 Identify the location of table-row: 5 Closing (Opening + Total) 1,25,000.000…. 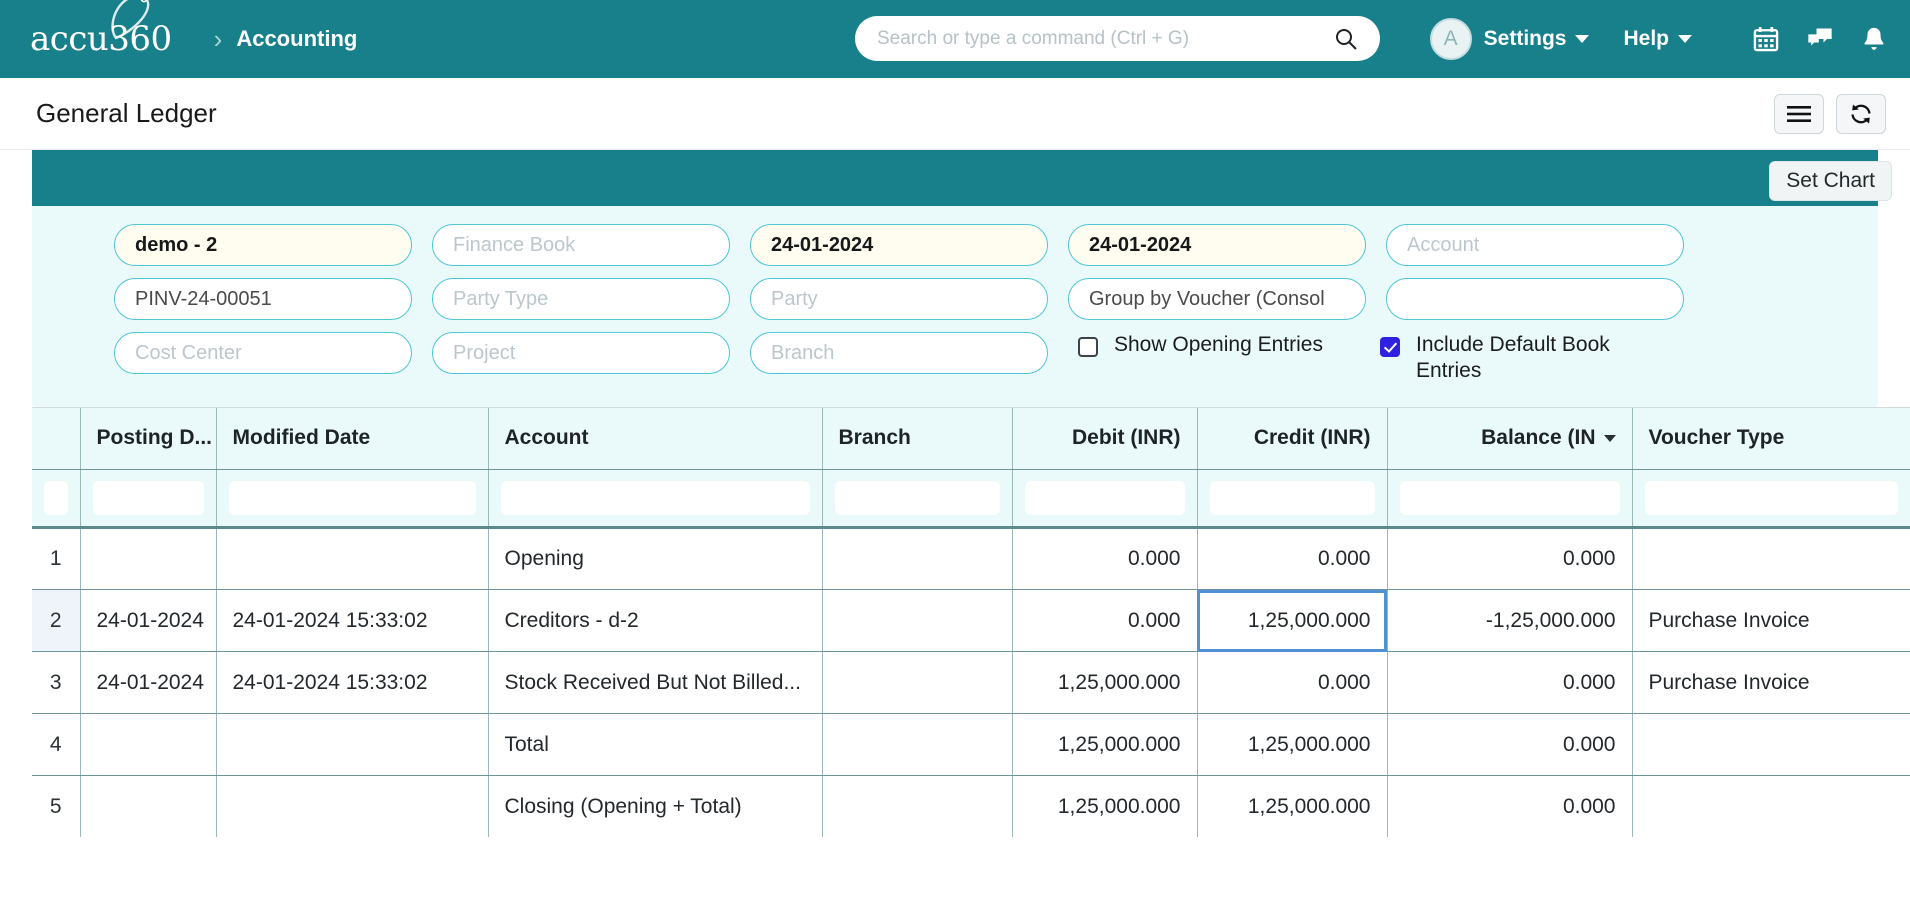
(971, 806).